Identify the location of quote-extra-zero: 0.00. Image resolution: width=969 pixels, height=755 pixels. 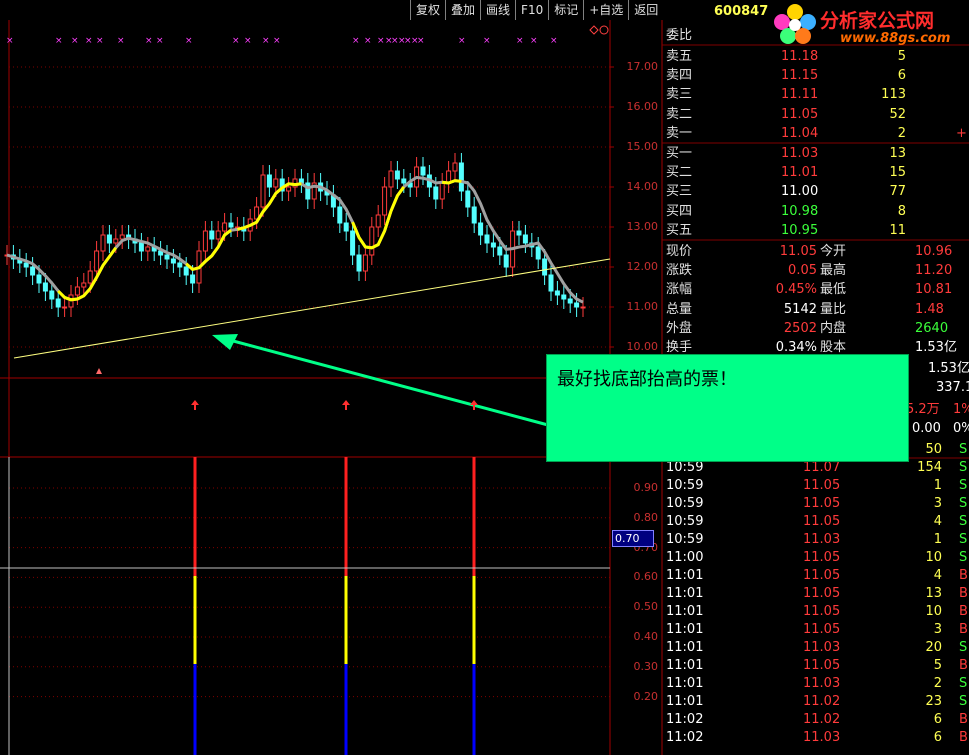
(926, 428).